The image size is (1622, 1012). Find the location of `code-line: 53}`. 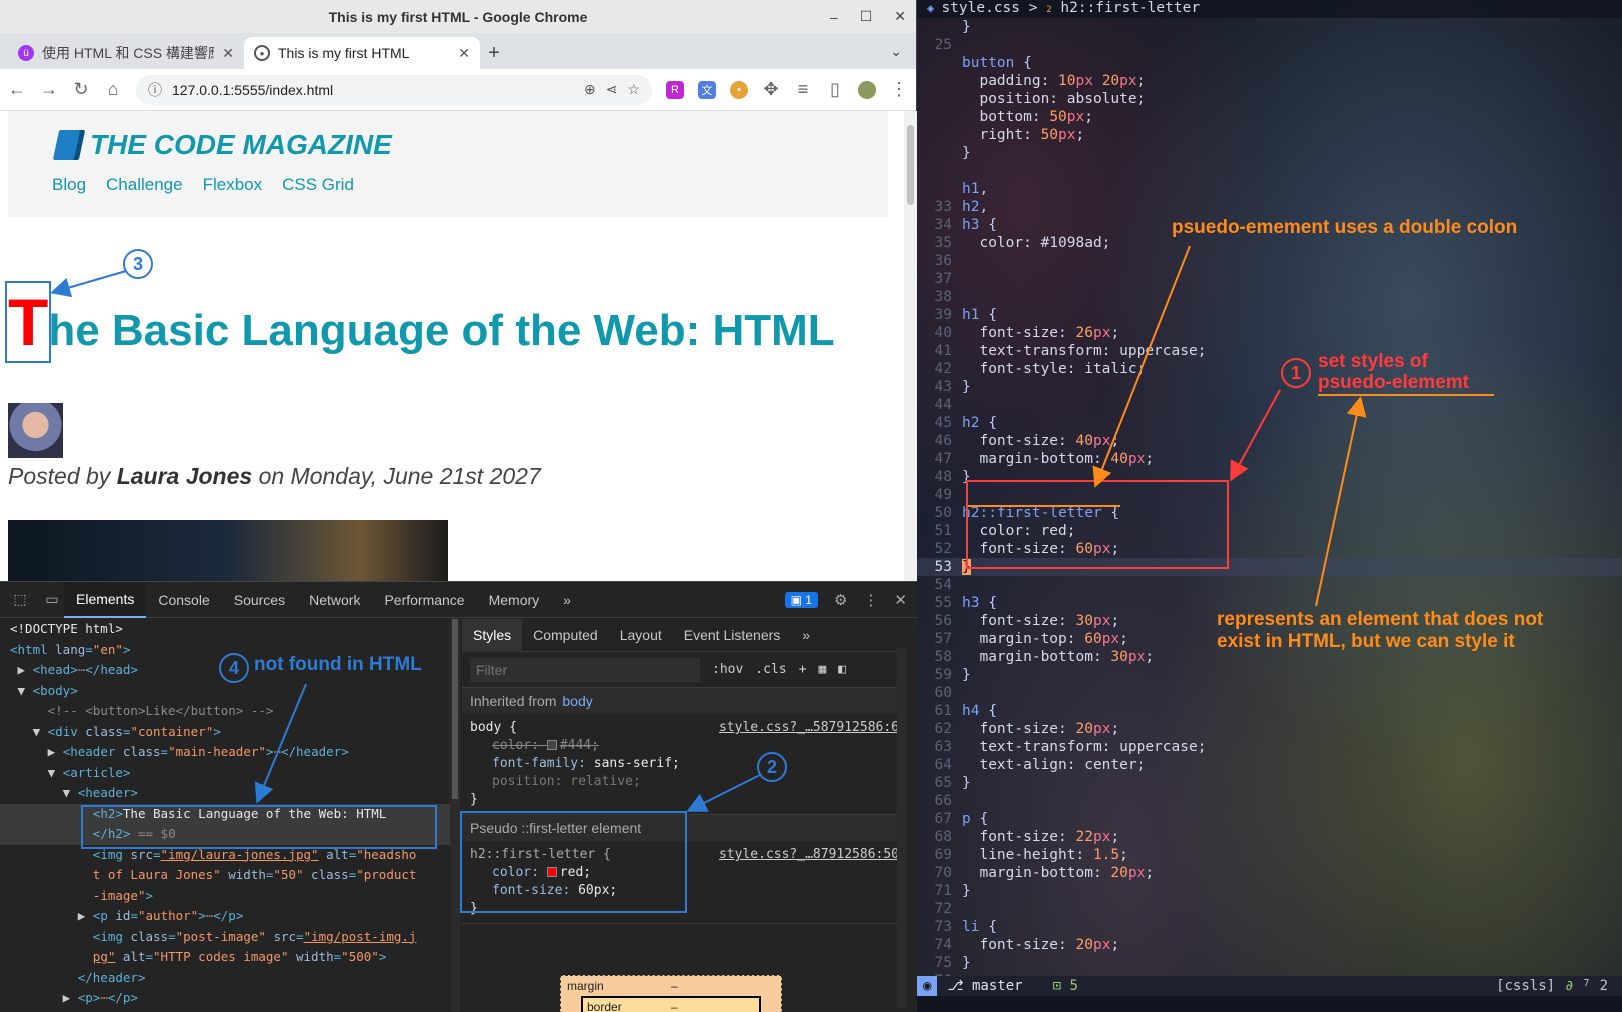

code-line: 53} is located at coordinates (1269, 567).